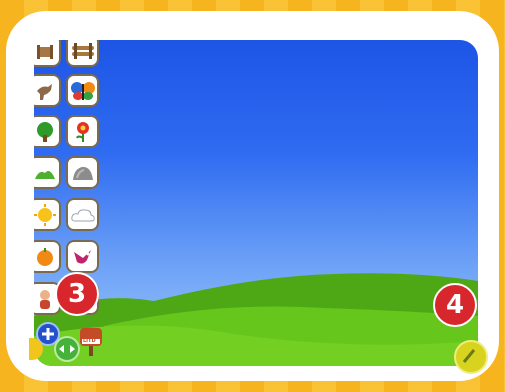  What do you see at coordinates (44, 131) in the screenshot?
I see `tree-icon` at bounding box center [44, 131].